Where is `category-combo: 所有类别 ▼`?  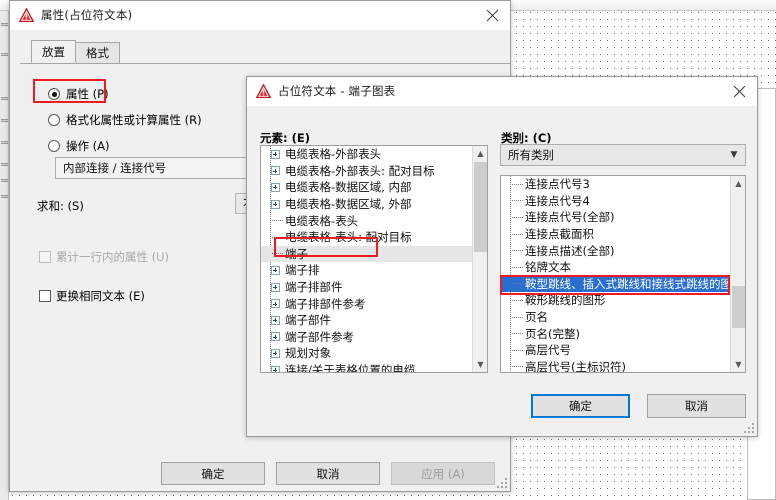
category-combo: 所有类别 ▼ is located at coordinates (623, 155).